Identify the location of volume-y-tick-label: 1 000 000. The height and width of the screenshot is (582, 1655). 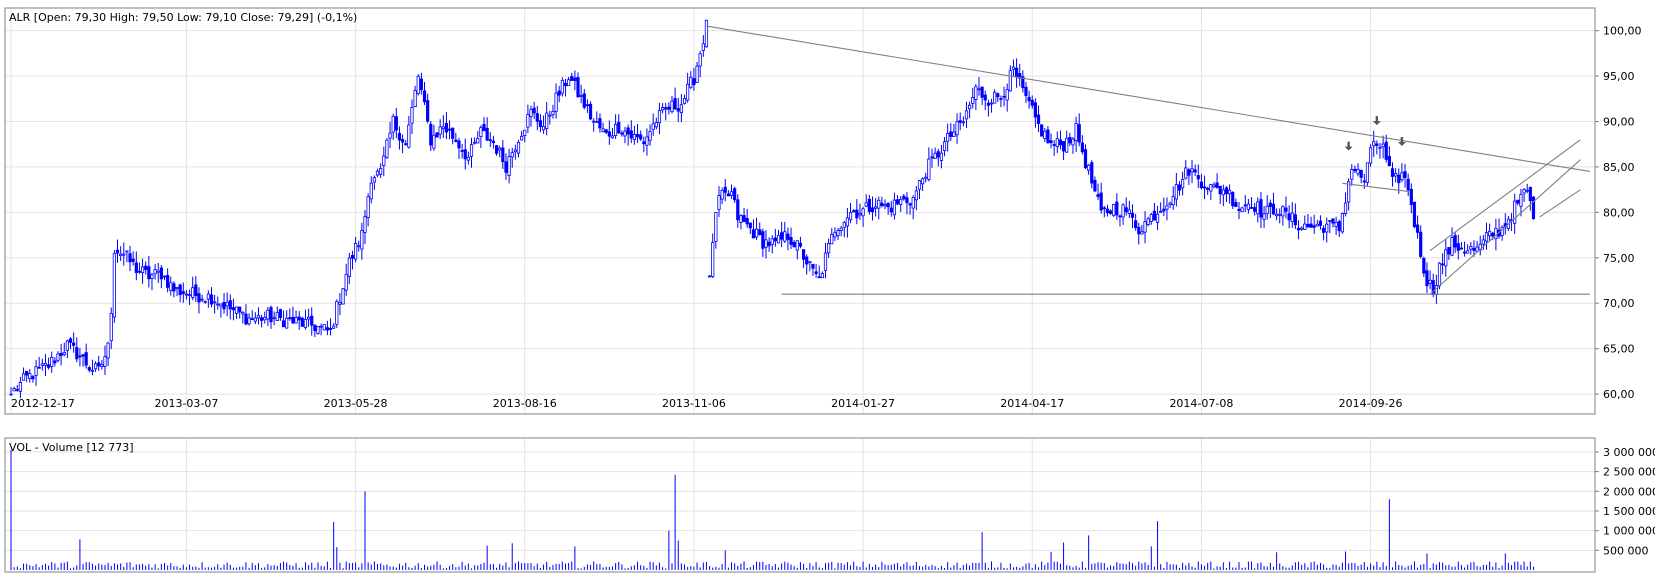
(1629, 531).